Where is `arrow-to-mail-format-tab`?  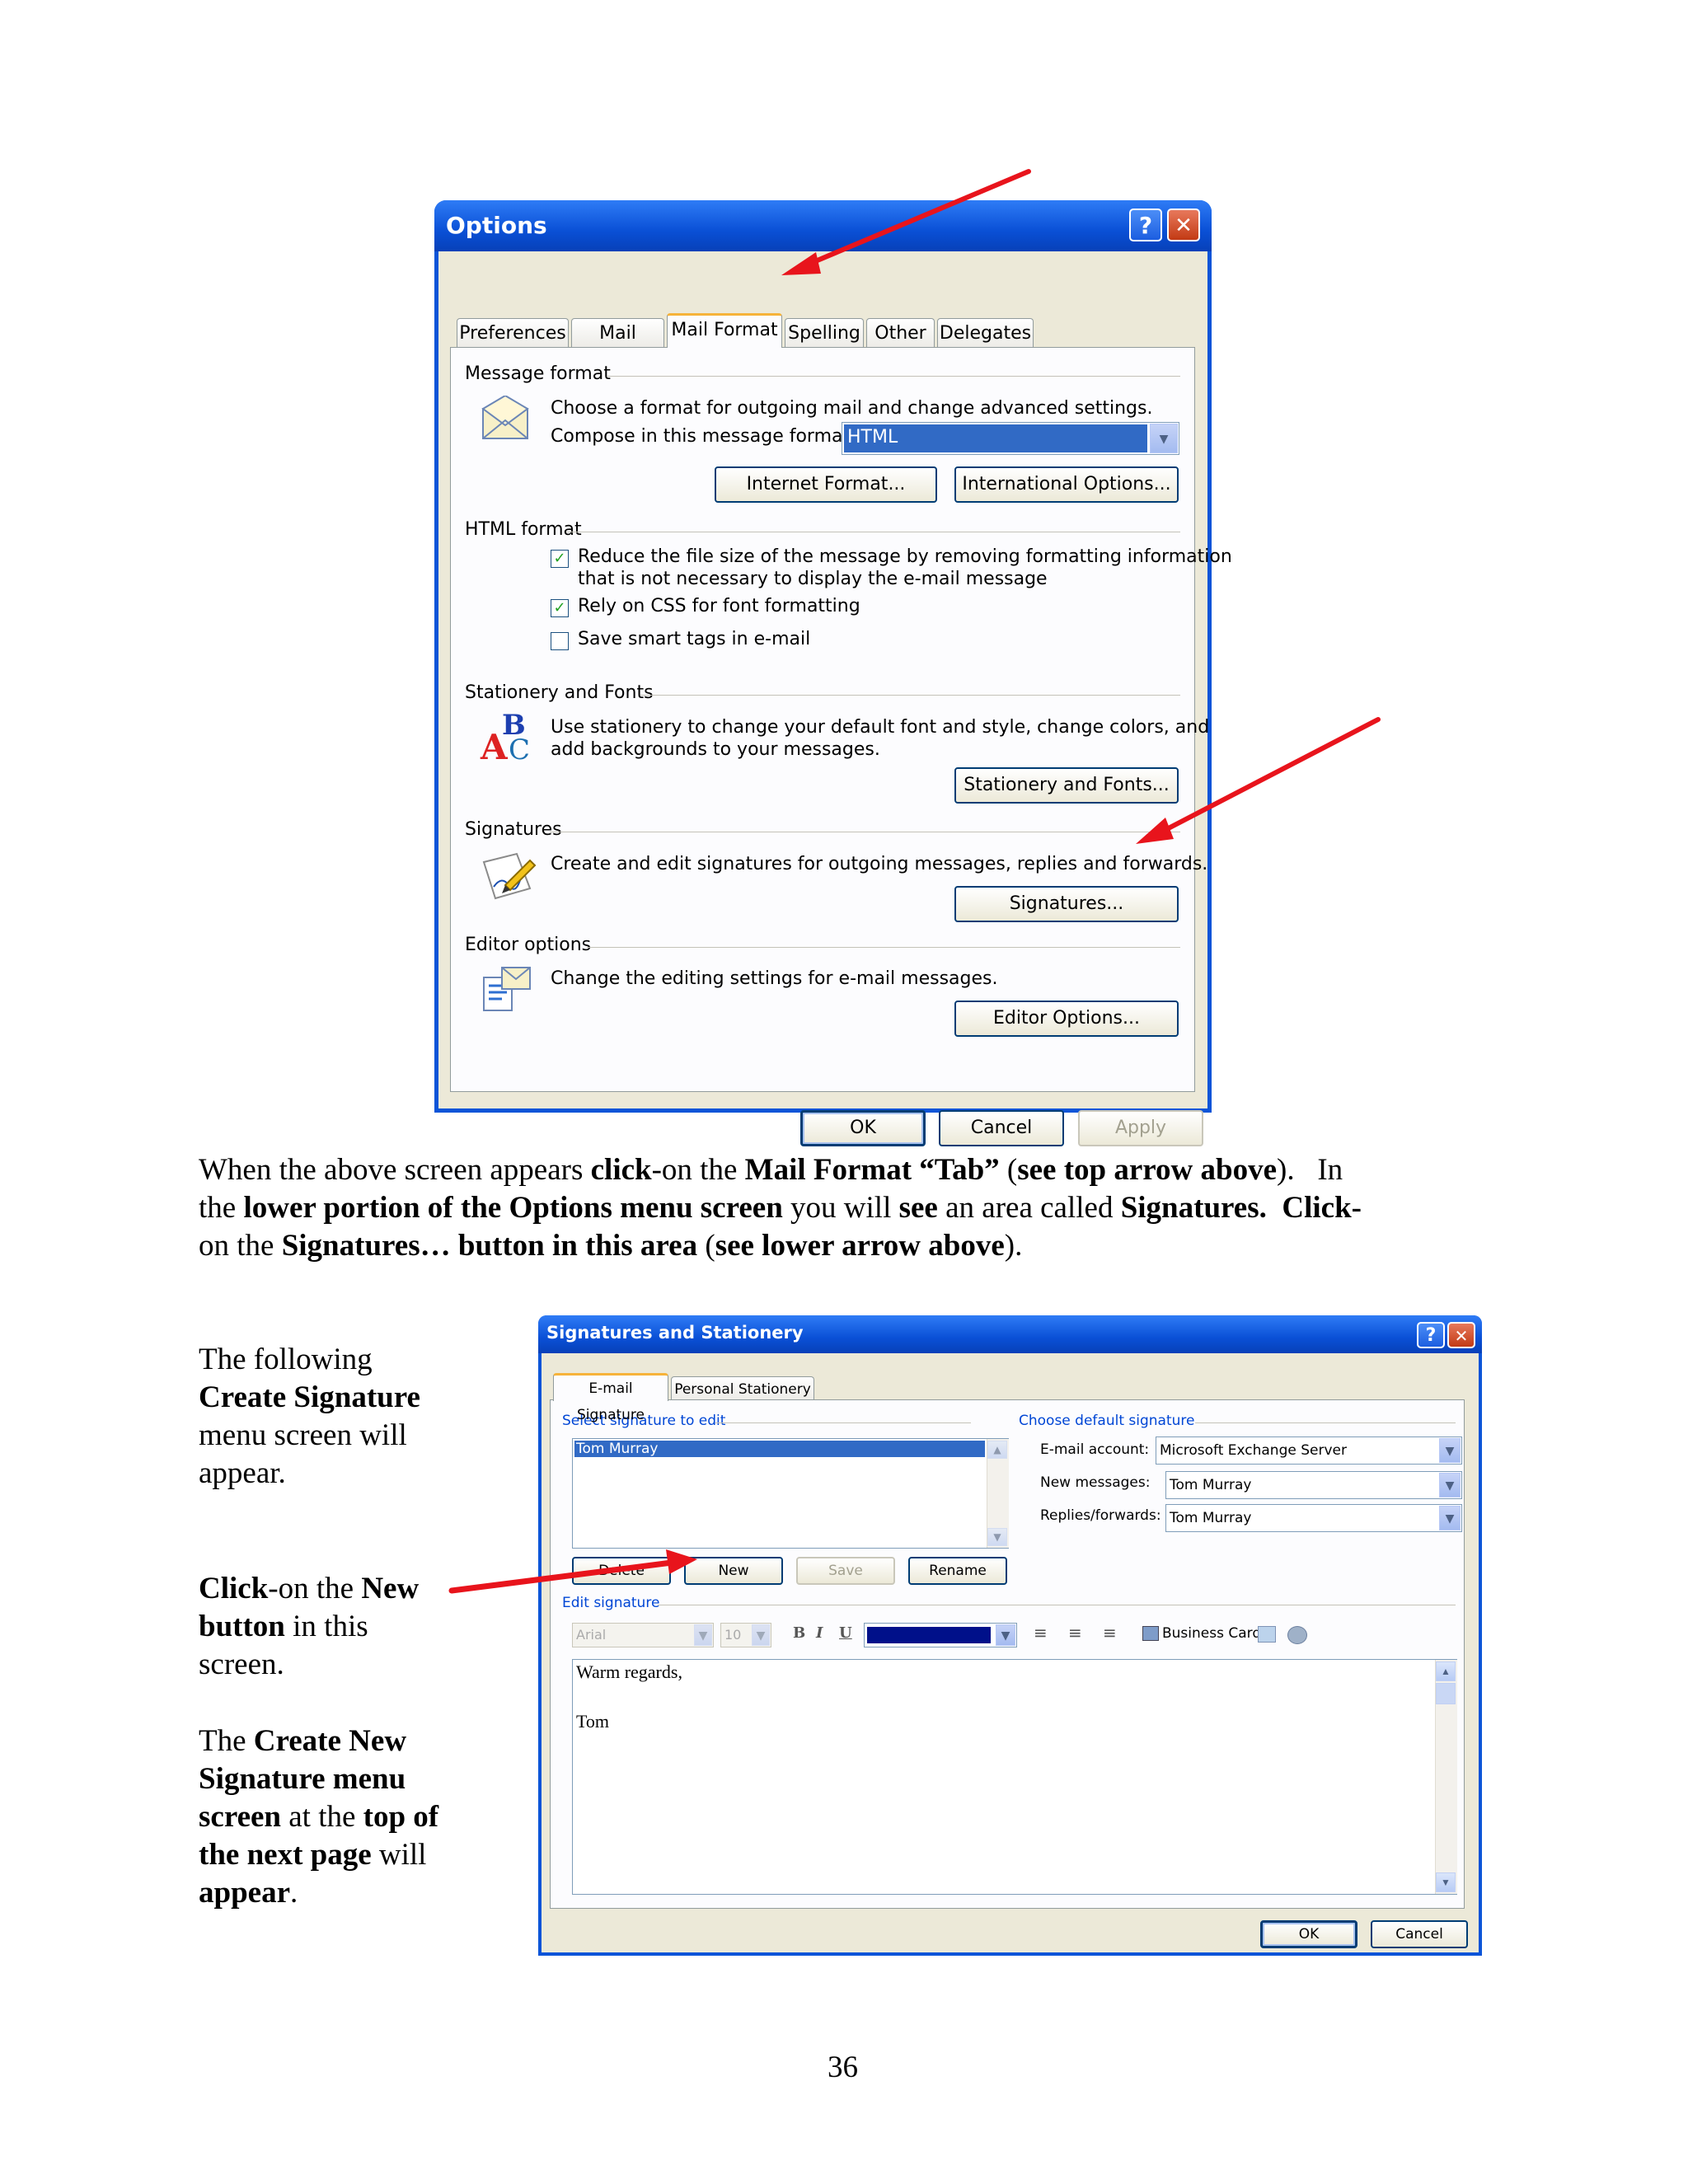 arrow-to-mail-format-tab is located at coordinates (906, 222).